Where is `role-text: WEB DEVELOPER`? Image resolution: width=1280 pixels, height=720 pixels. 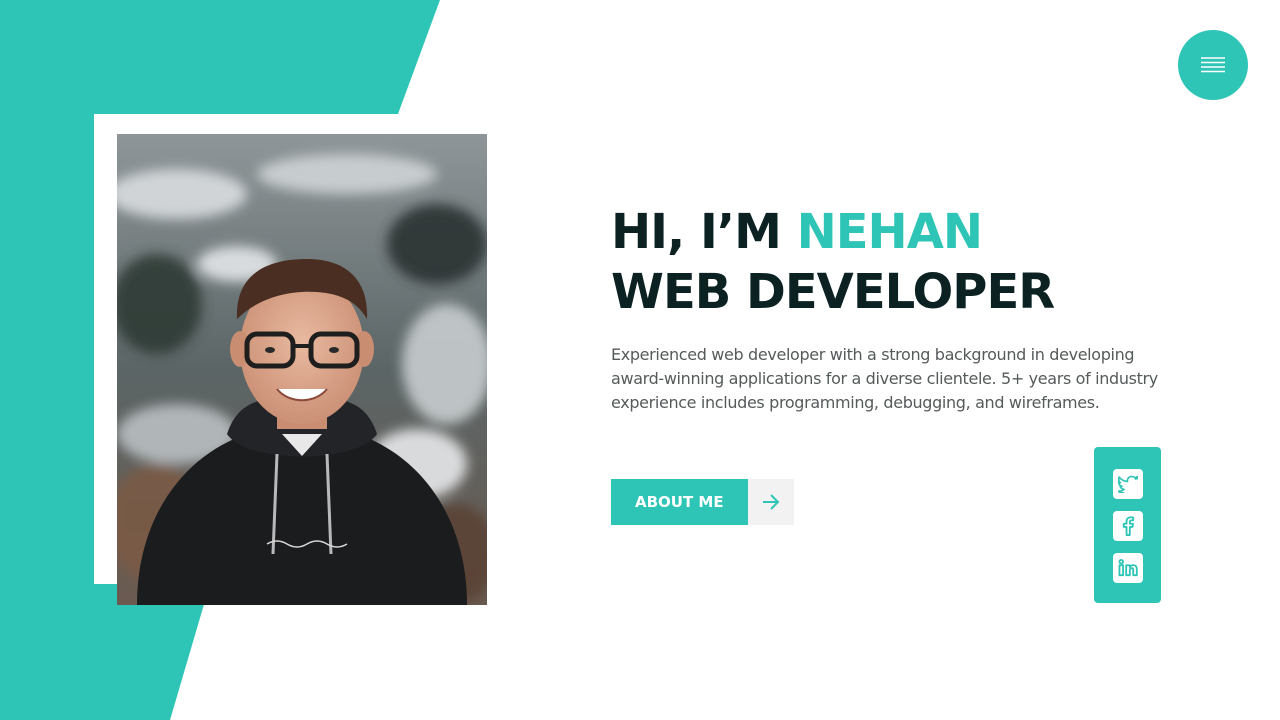
role-text: WEB DEVELOPER is located at coordinates (833, 292).